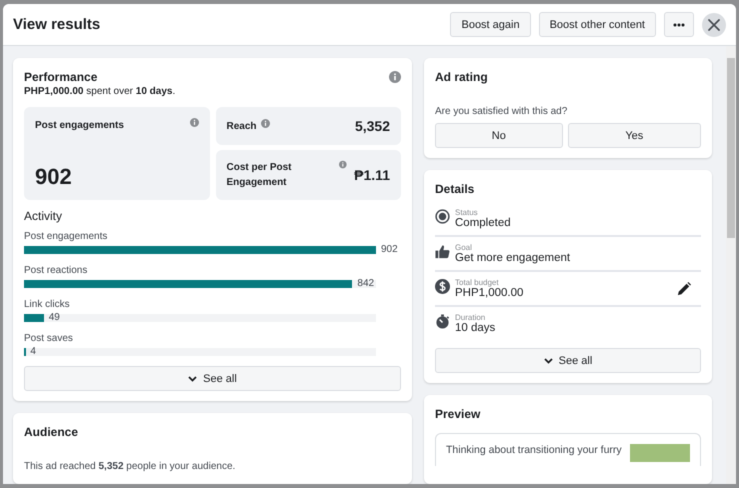 The height and width of the screenshot is (488, 739). Describe the element at coordinates (79, 126) in the screenshot. I see `metric-label: Post engagements` at that location.